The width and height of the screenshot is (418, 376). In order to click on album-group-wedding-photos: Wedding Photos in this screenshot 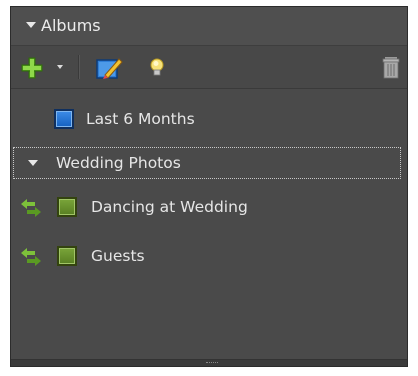, I will do `click(207, 163)`.